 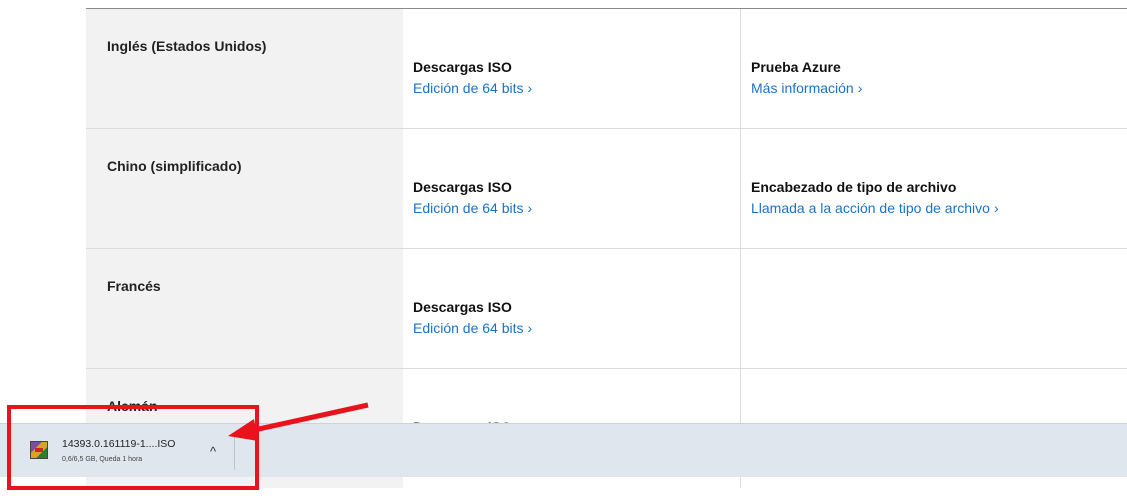 I want to click on link-text: Más información, so click(x=802, y=88).